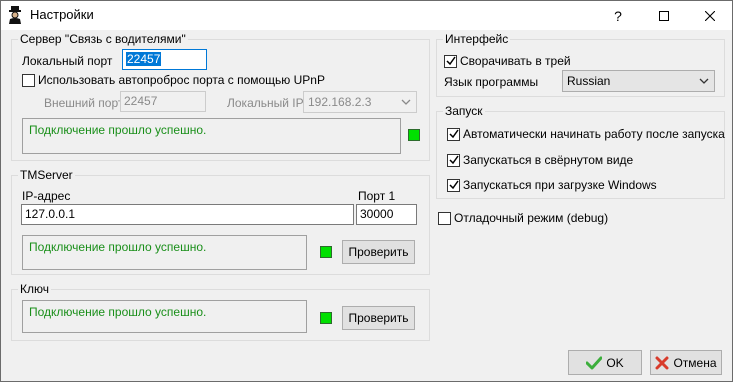  I want to click on port-value: 30000, so click(377, 214).